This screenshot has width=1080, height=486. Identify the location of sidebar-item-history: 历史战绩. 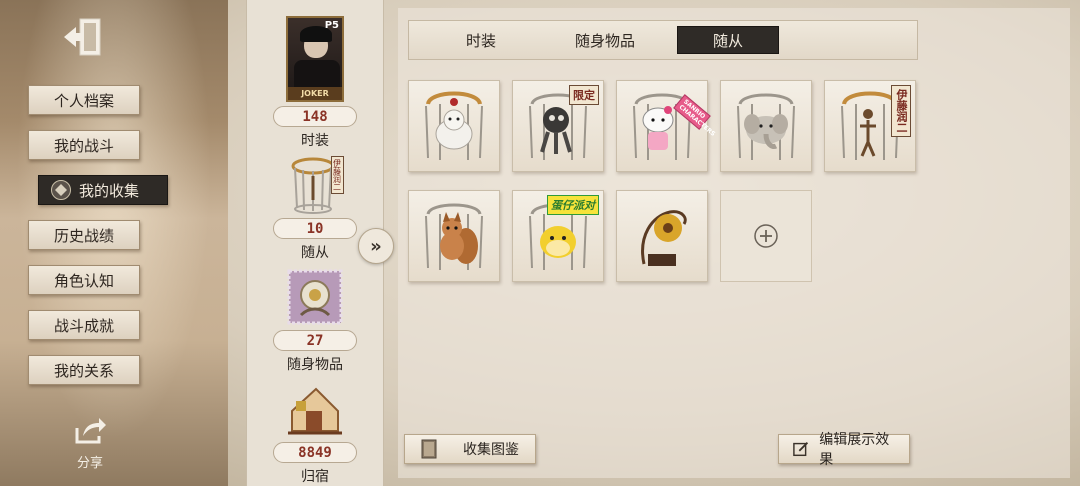
(84, 235).